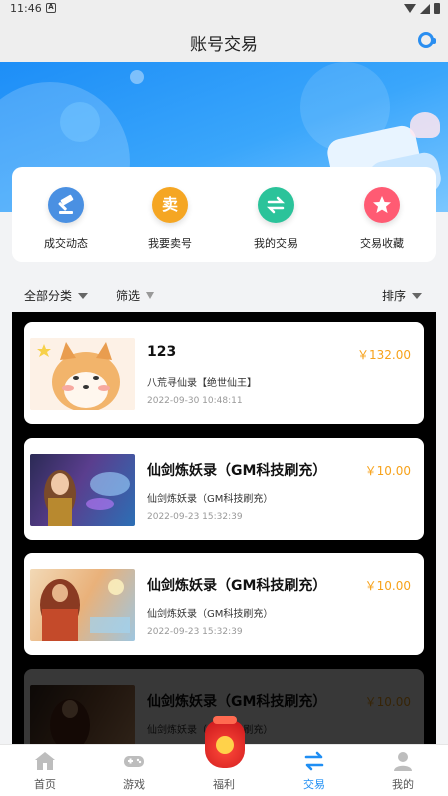  I want to click on quick-action-favorites: 交易收藏, so click(382, 219).